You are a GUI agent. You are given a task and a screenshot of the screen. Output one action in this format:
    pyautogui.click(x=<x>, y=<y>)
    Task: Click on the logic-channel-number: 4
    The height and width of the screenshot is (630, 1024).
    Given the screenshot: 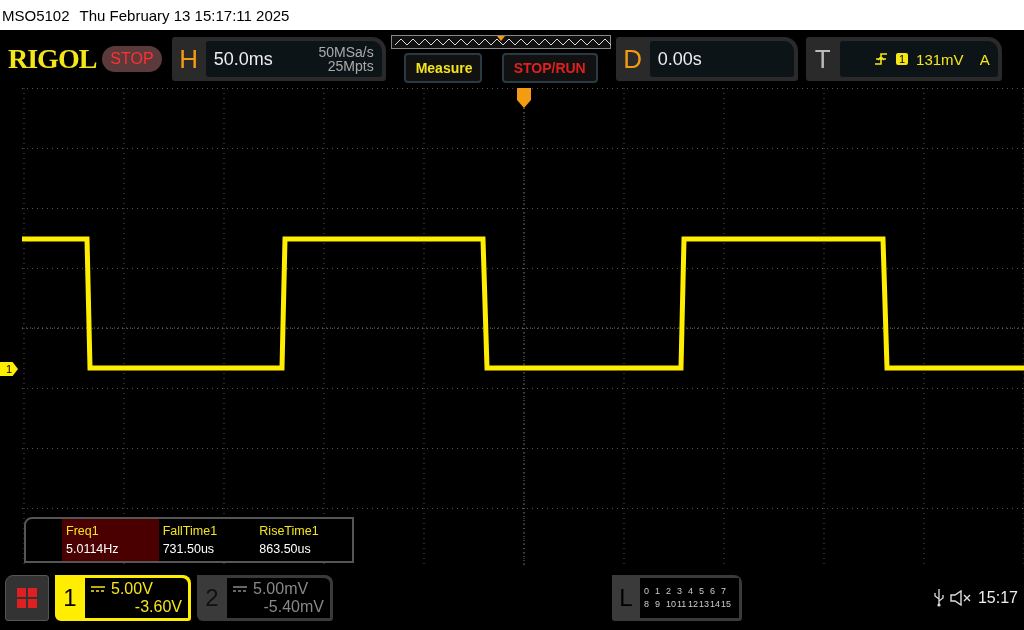 What is the action you would take?
    pyautogui.click(x=690, y=591)
    